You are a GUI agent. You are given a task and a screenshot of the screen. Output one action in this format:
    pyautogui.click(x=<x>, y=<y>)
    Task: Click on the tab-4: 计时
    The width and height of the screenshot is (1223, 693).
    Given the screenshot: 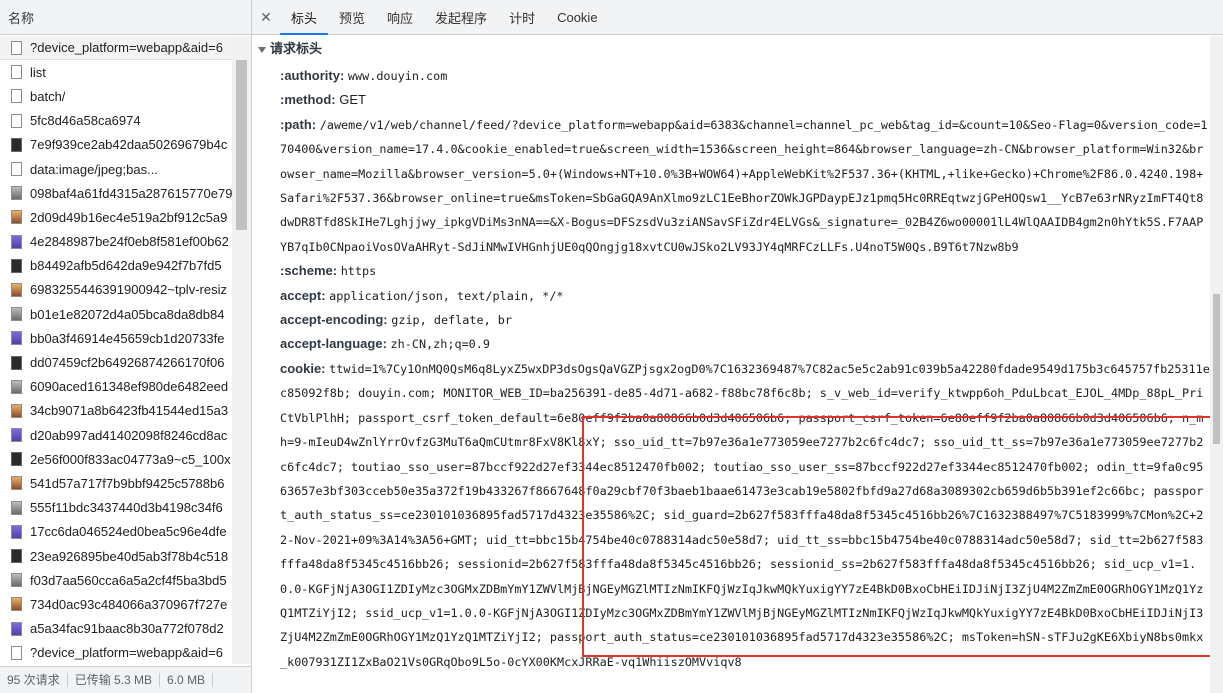 What is the action you would take?
    pyautogui.click(x=522, y=17)
    